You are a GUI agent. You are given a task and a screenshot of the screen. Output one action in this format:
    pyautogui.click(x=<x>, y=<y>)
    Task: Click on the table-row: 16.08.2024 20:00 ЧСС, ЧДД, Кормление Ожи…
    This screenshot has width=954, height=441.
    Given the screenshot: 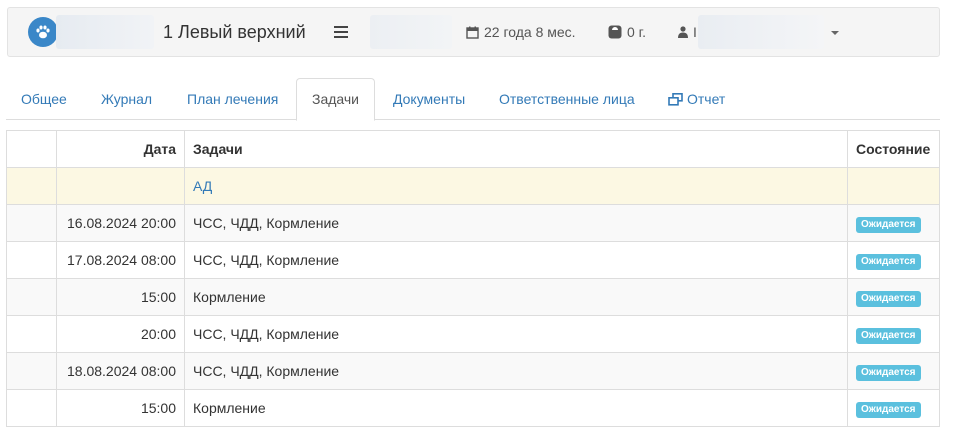 What is the action you would take?
    pyautogui.click(x=473, y=223)
    